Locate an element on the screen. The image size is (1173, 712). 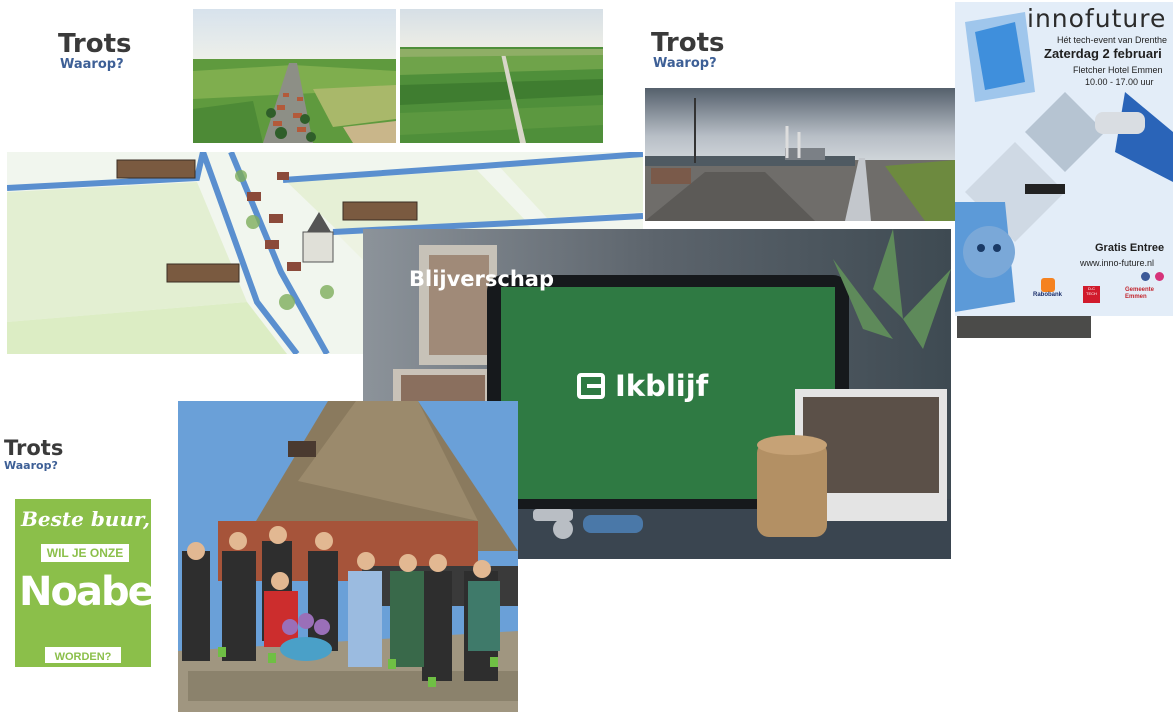
poster-date: Zaterdag 2 februari is located at coordinates (1103, 53).